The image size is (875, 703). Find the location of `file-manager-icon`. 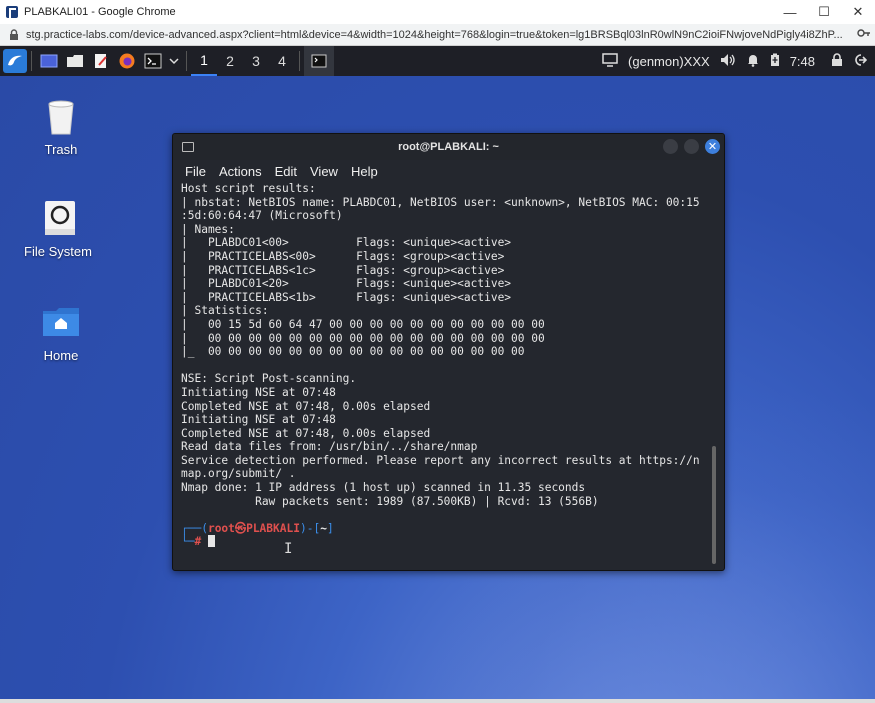

file-manager-icon is located at coordinates (75, 61).